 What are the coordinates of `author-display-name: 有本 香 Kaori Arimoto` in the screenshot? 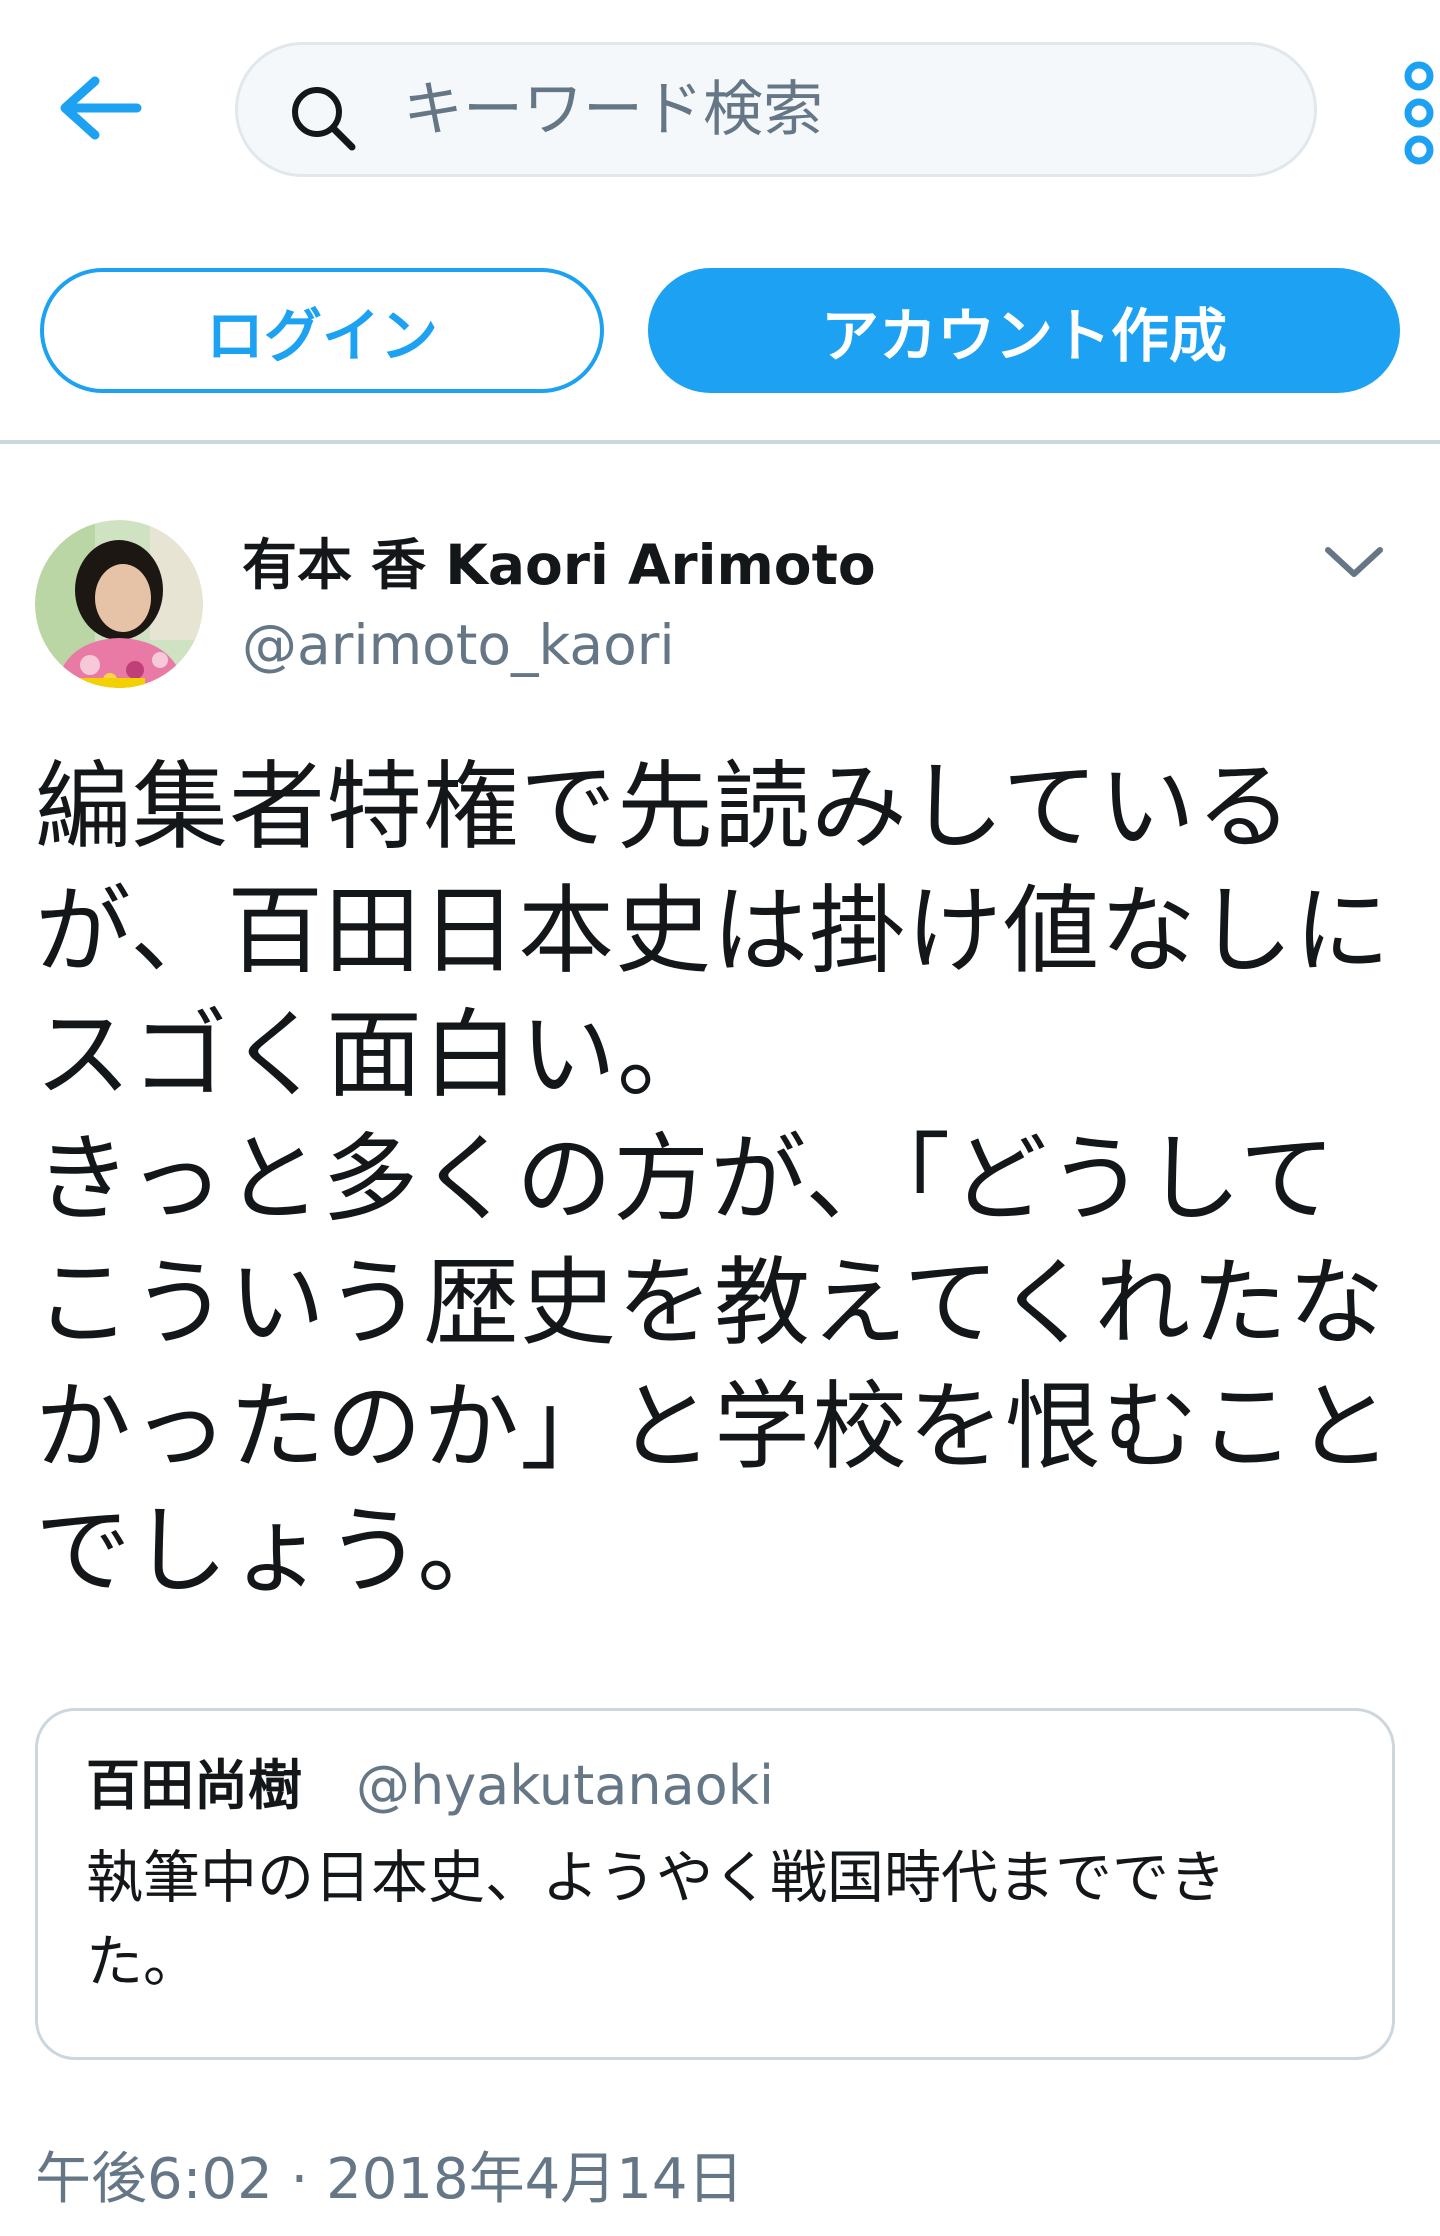 It's located at (559, 565).